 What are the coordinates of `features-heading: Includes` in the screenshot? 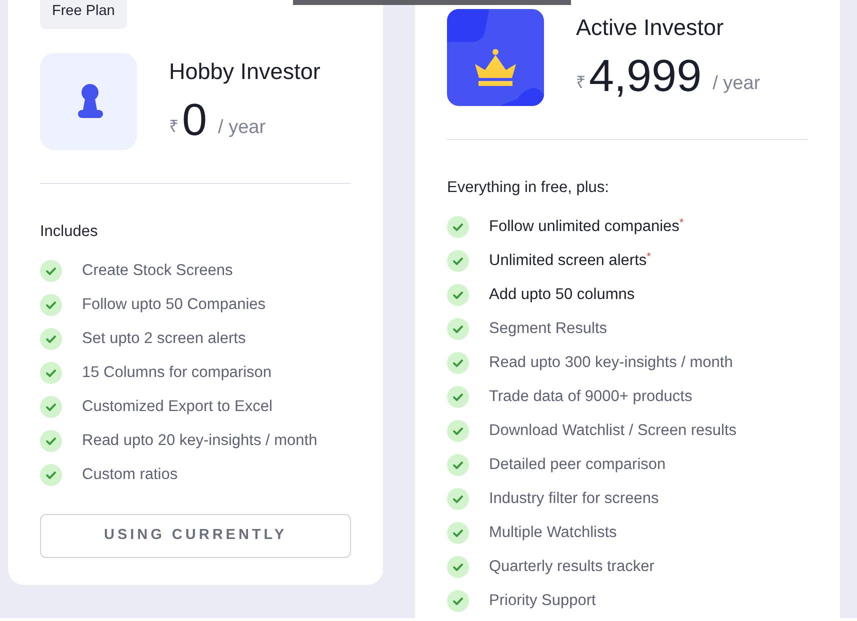 It's located at (69, 232).